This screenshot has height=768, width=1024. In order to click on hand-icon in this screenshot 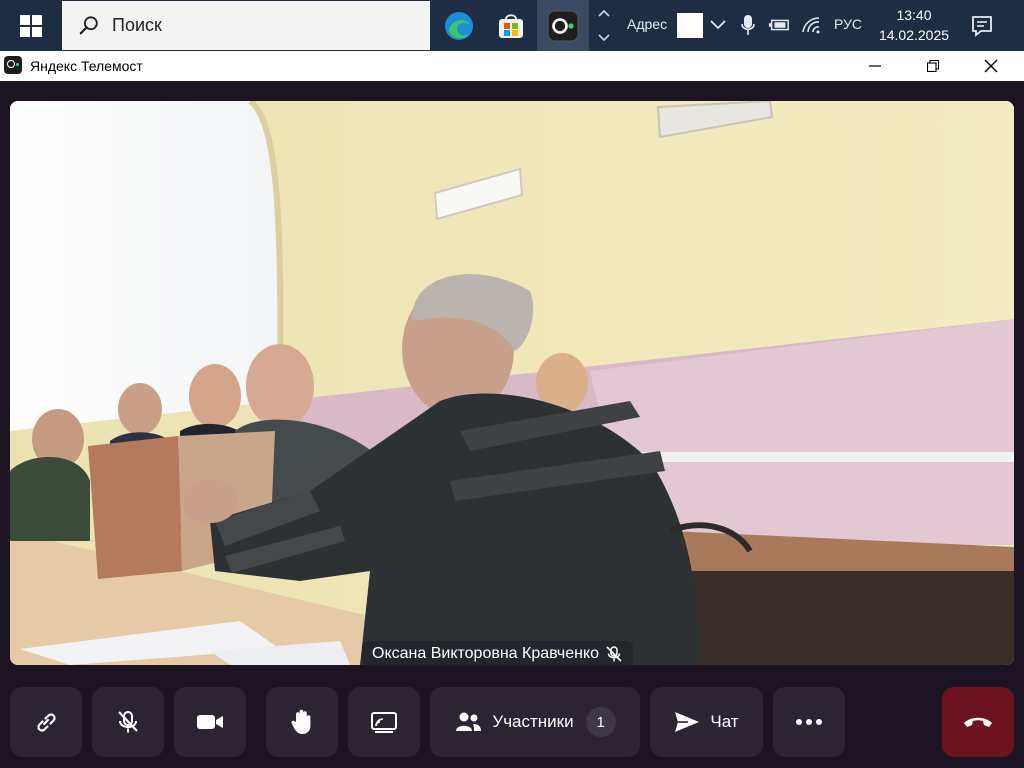, I will do `click(301, 721)`.